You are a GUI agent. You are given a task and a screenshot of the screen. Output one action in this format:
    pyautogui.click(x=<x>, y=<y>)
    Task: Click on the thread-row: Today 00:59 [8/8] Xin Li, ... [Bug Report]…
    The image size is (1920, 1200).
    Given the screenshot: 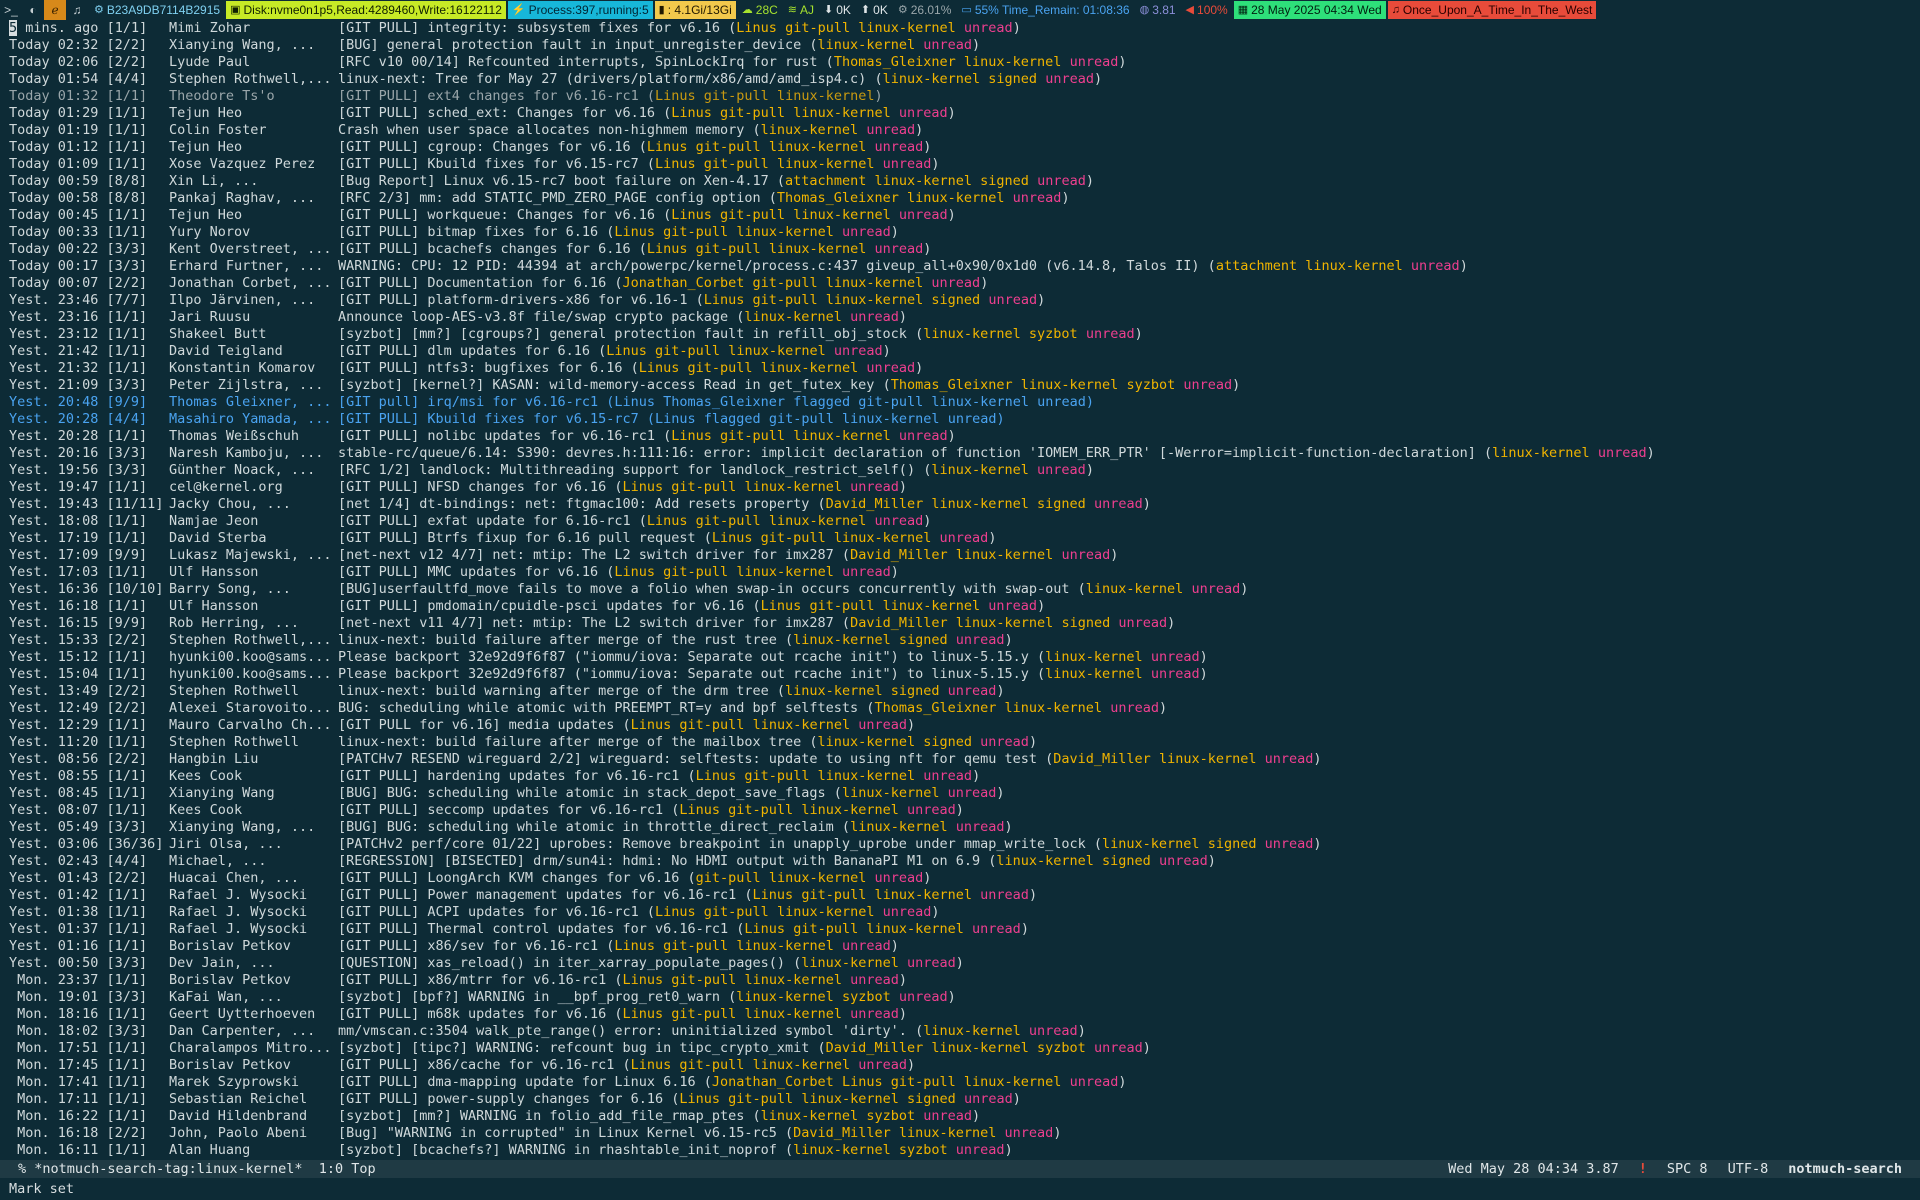 What is the action you would take?
    pyautogui.click(x=960, y=181)
    